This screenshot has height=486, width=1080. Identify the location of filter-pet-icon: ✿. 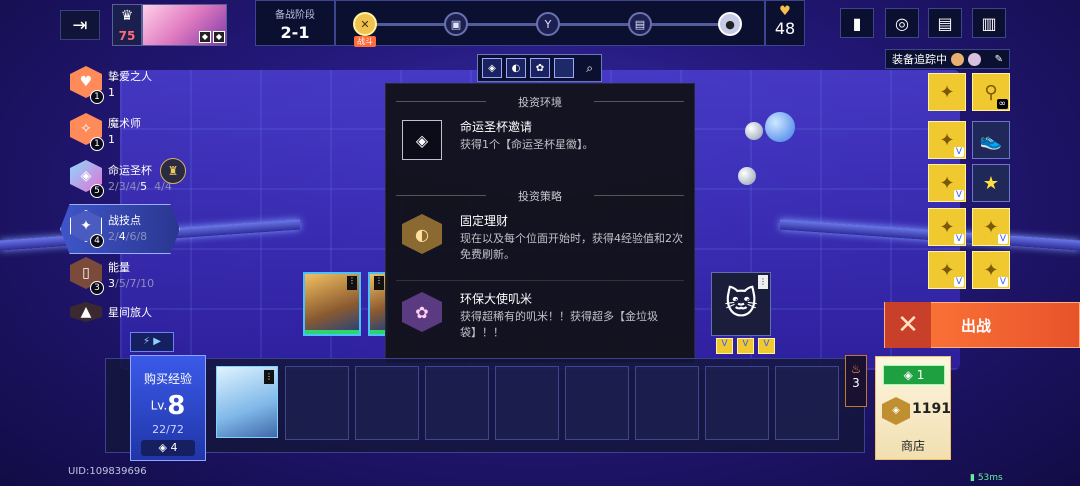
(540, 68).